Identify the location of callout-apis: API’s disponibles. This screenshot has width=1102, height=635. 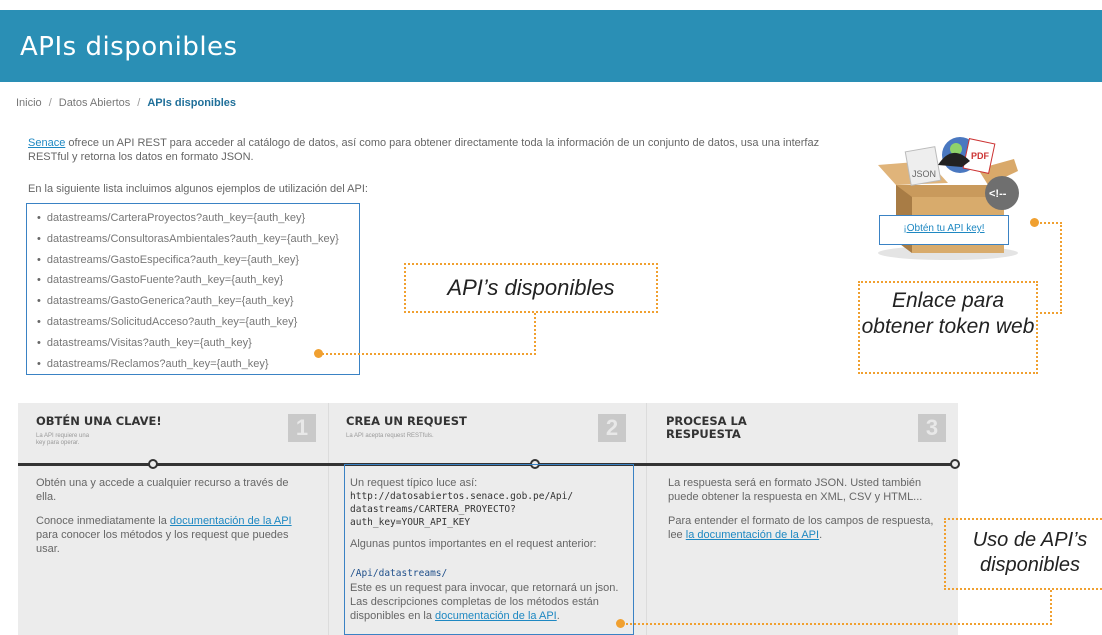
(531, 288).